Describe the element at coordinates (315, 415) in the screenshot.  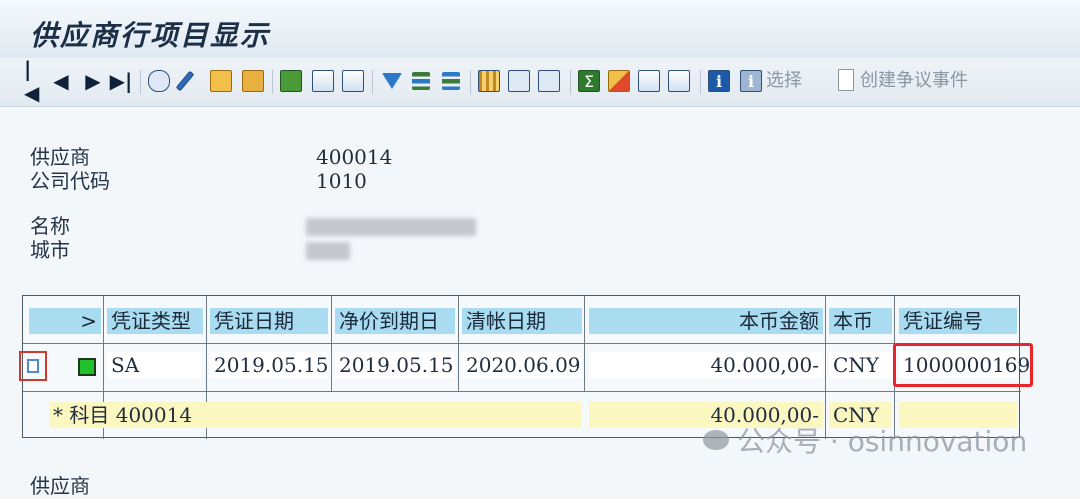
I see `total-row-label: * 科目 400014` at that location.